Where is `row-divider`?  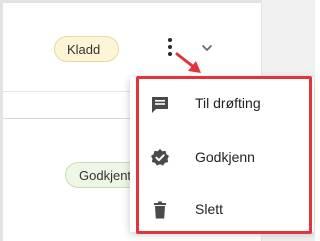 row-divider is located at coordinates (68, 118).